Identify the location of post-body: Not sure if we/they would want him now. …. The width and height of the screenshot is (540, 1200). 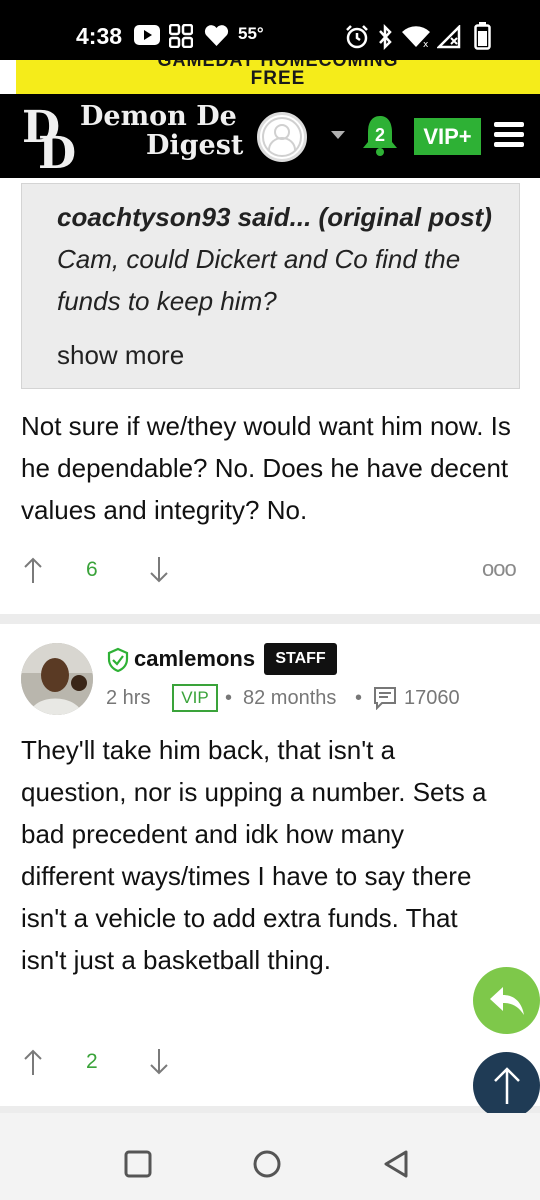
(266, 468).